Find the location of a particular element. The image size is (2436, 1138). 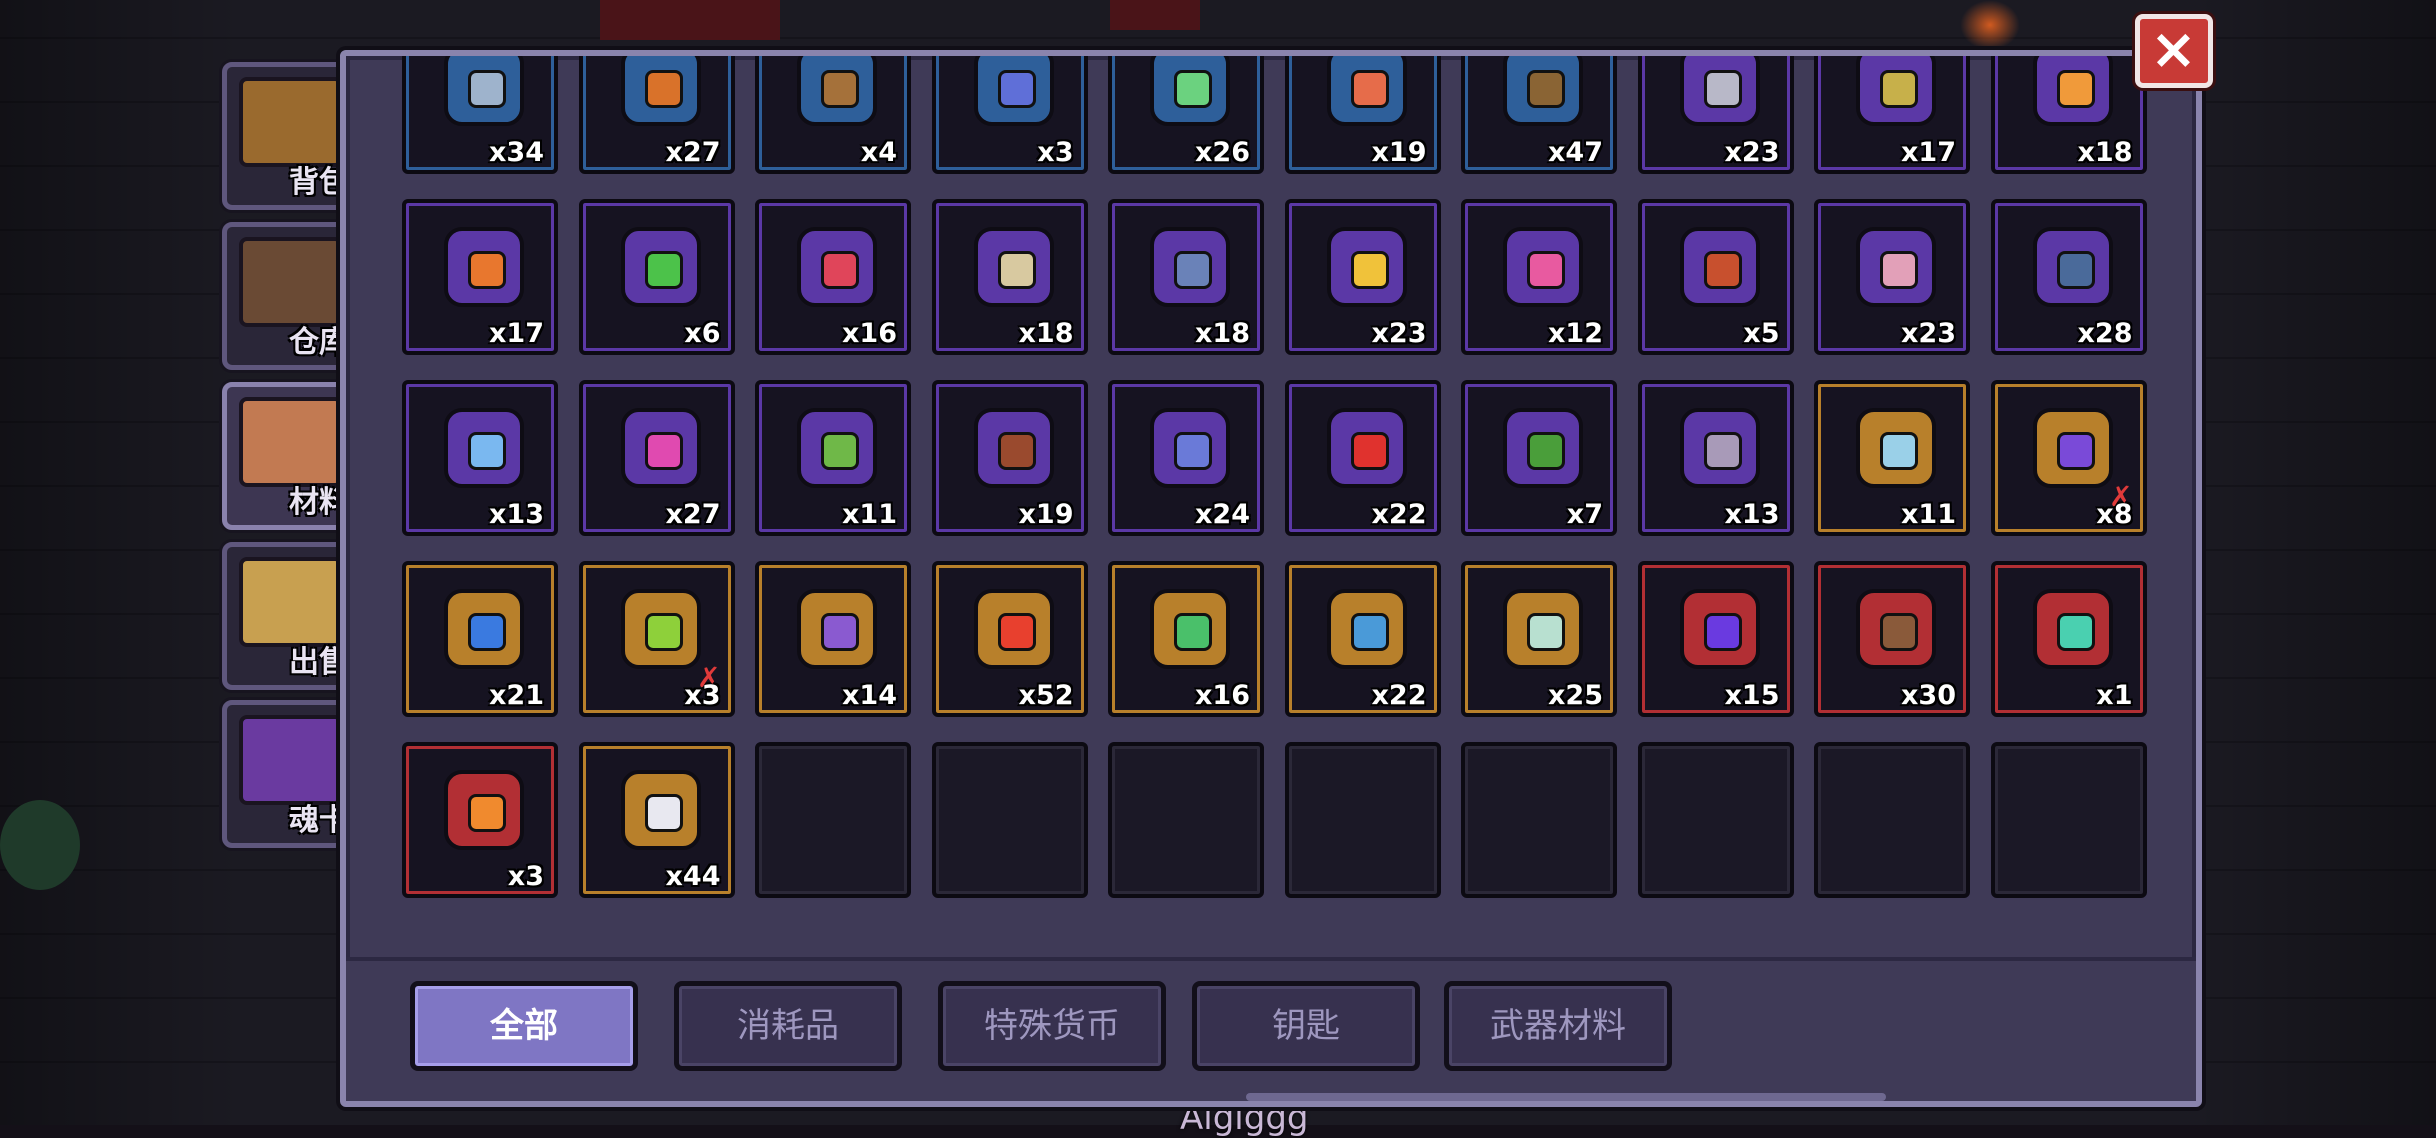

item-slot: x1 is located at coordinates (2068, 639).